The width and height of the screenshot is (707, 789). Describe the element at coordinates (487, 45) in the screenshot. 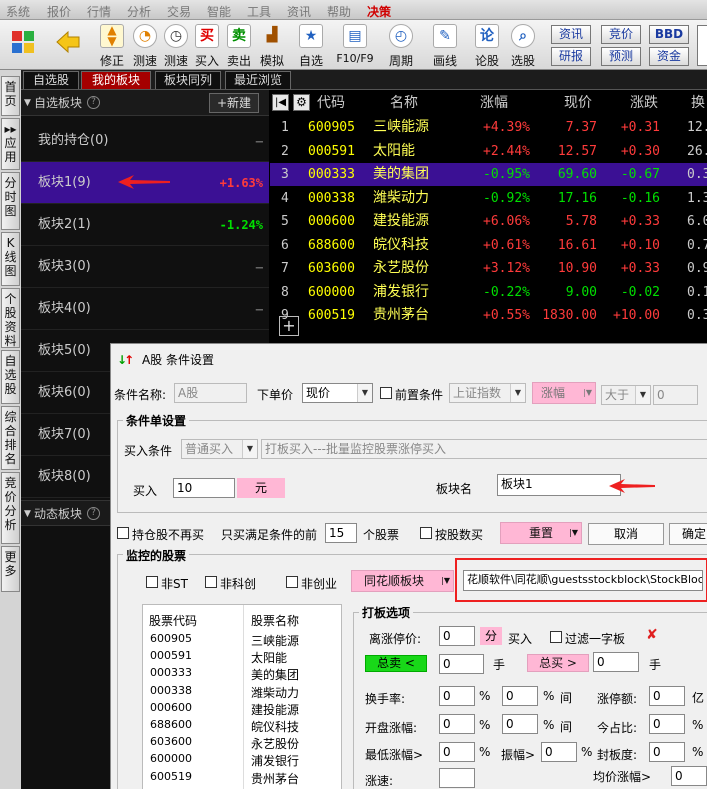

I see `toolbar-discuss-button: 论 论股` at that location.